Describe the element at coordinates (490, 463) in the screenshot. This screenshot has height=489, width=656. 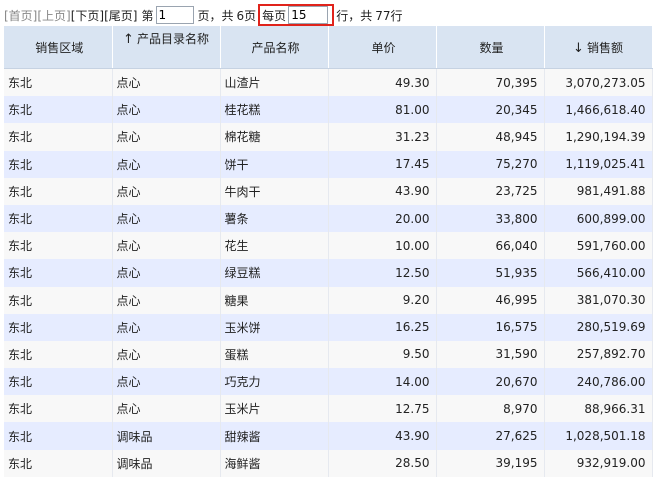
I see `cell-quantity: 39,195` at that location.